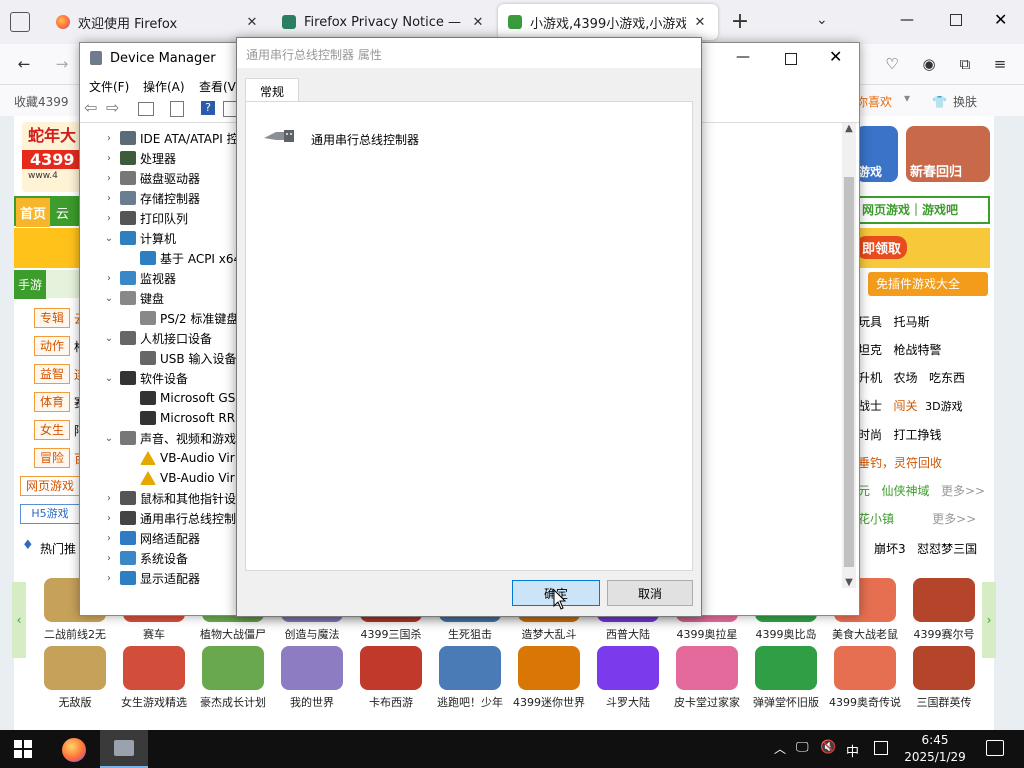 The image size is (1024, 768). I want to click on category-album: 专辑, so click(52, 318).